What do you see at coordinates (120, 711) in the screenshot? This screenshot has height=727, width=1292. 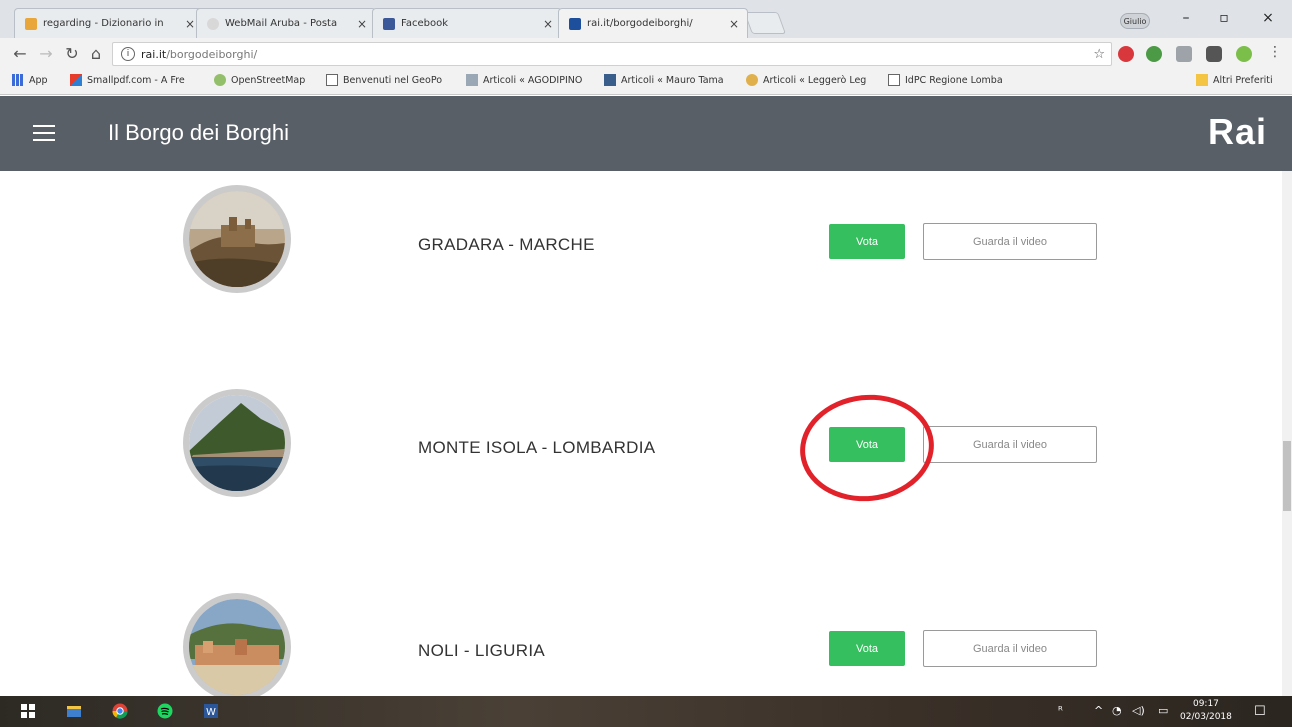 I see `chrome-icon` at bounding box center [120, 711].